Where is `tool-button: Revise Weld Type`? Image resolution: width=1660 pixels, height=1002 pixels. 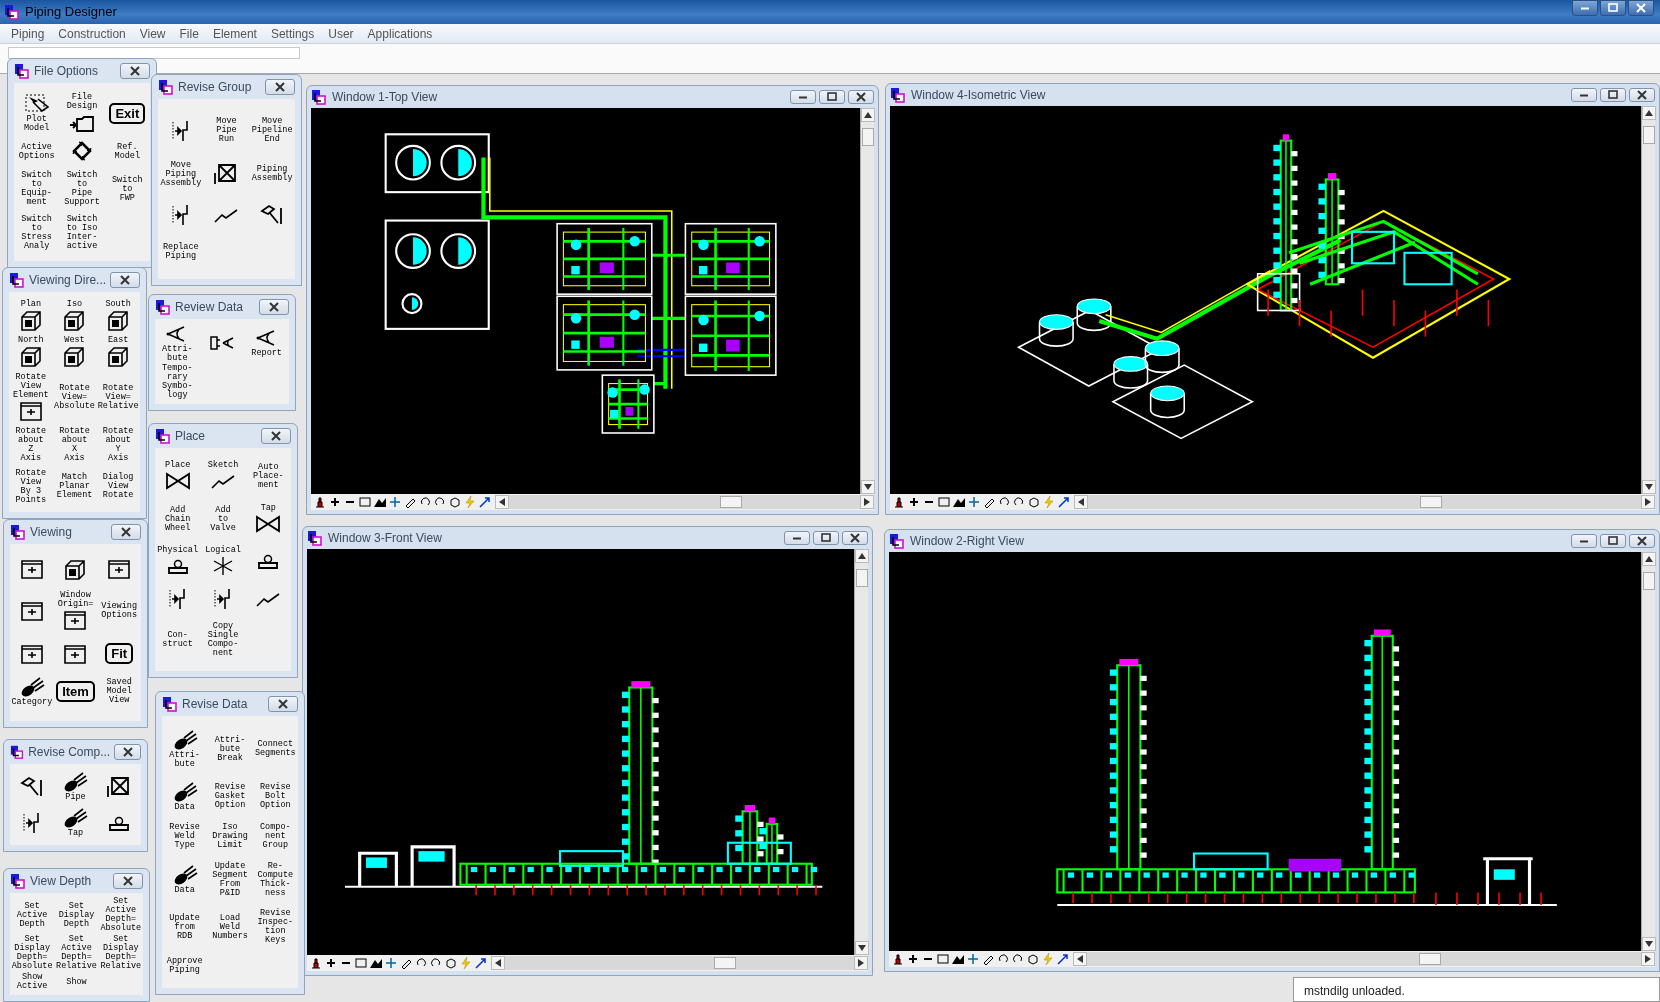 tool-button: Revise Weld Type is located at coordinates (184, 837).